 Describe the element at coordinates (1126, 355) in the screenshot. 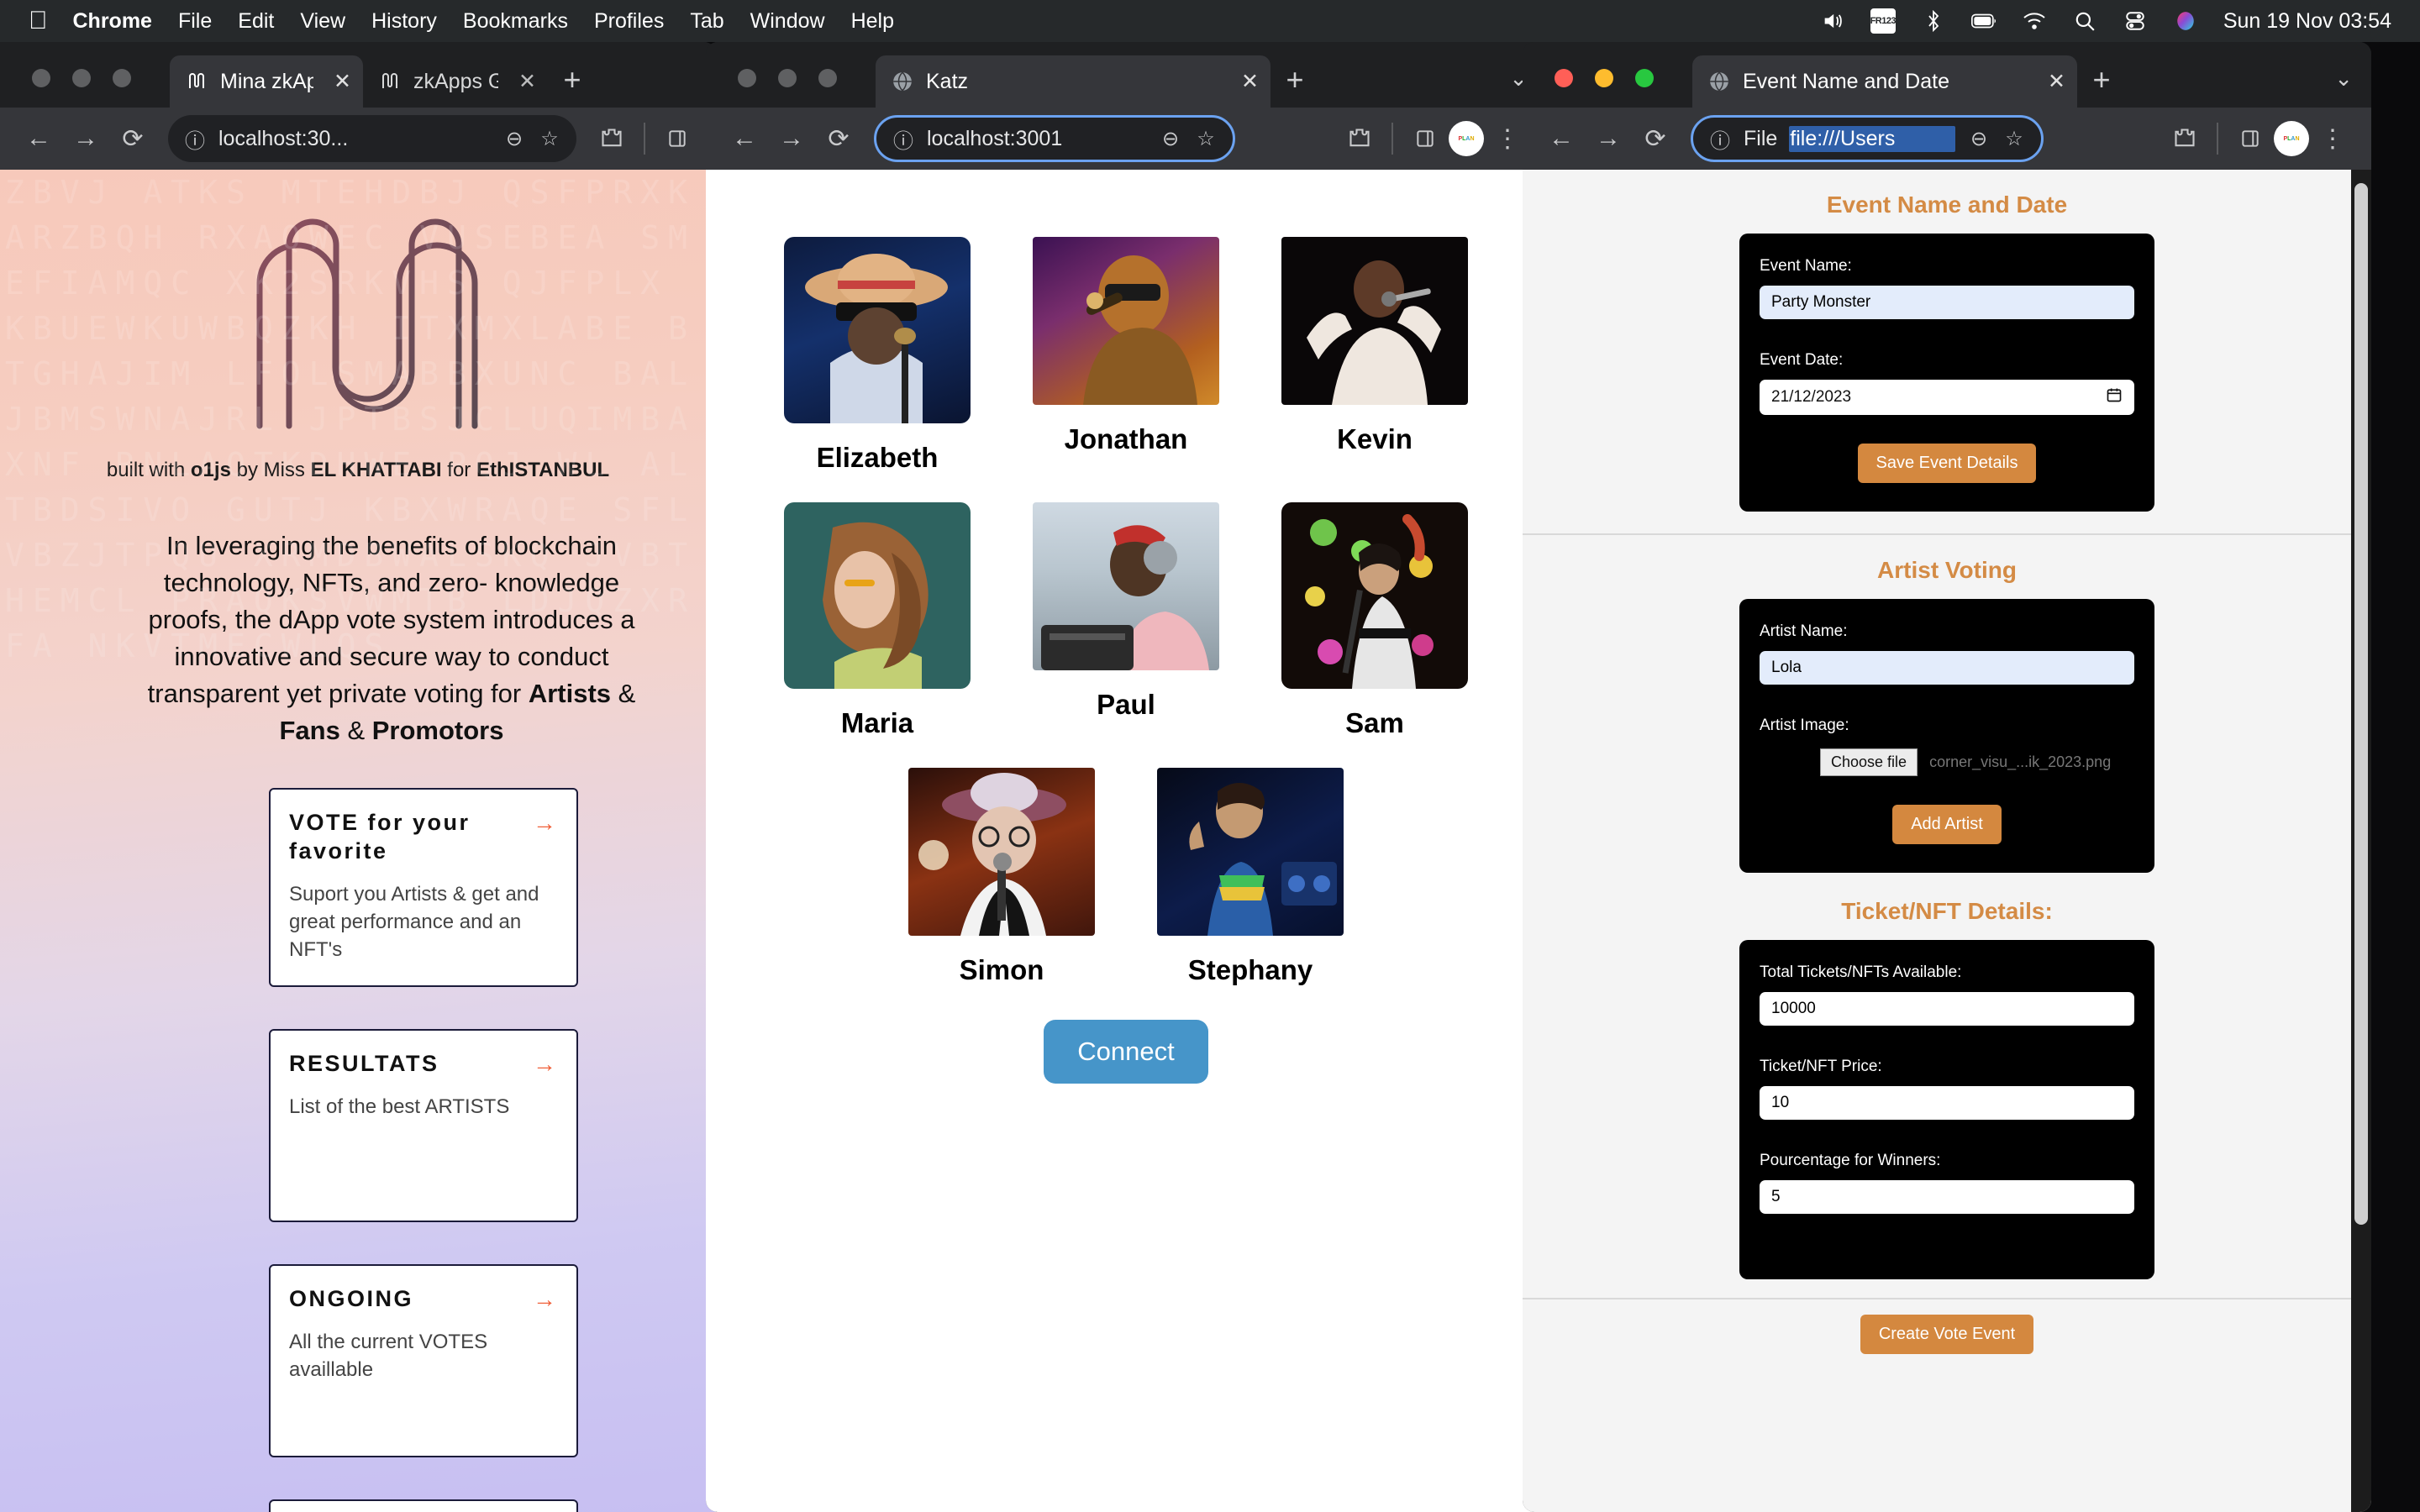

I see `artist-card-jonathan: Jonathan` at that location.